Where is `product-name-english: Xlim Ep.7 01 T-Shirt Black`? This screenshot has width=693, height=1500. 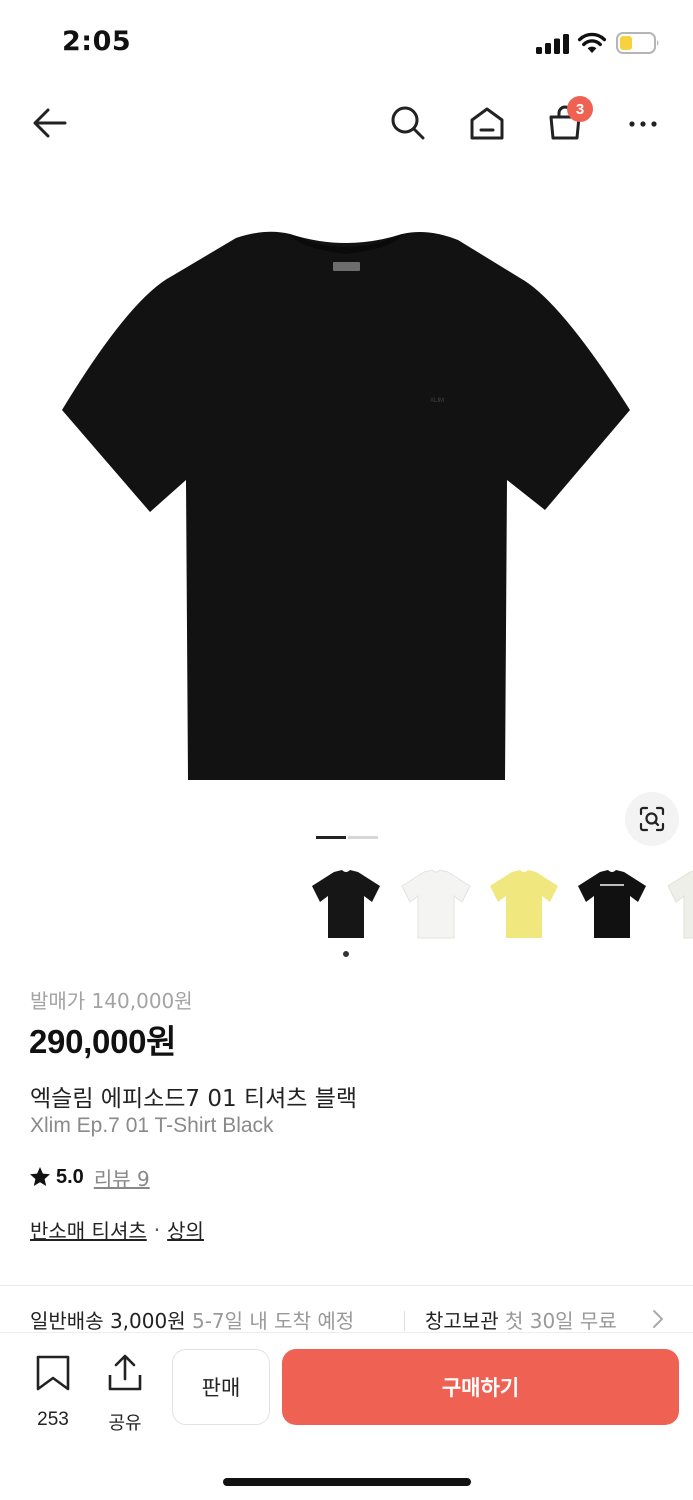
product-name-english: Xlim Ep.7 01 T-Shirt Black is located at coordinates (152, 1125).